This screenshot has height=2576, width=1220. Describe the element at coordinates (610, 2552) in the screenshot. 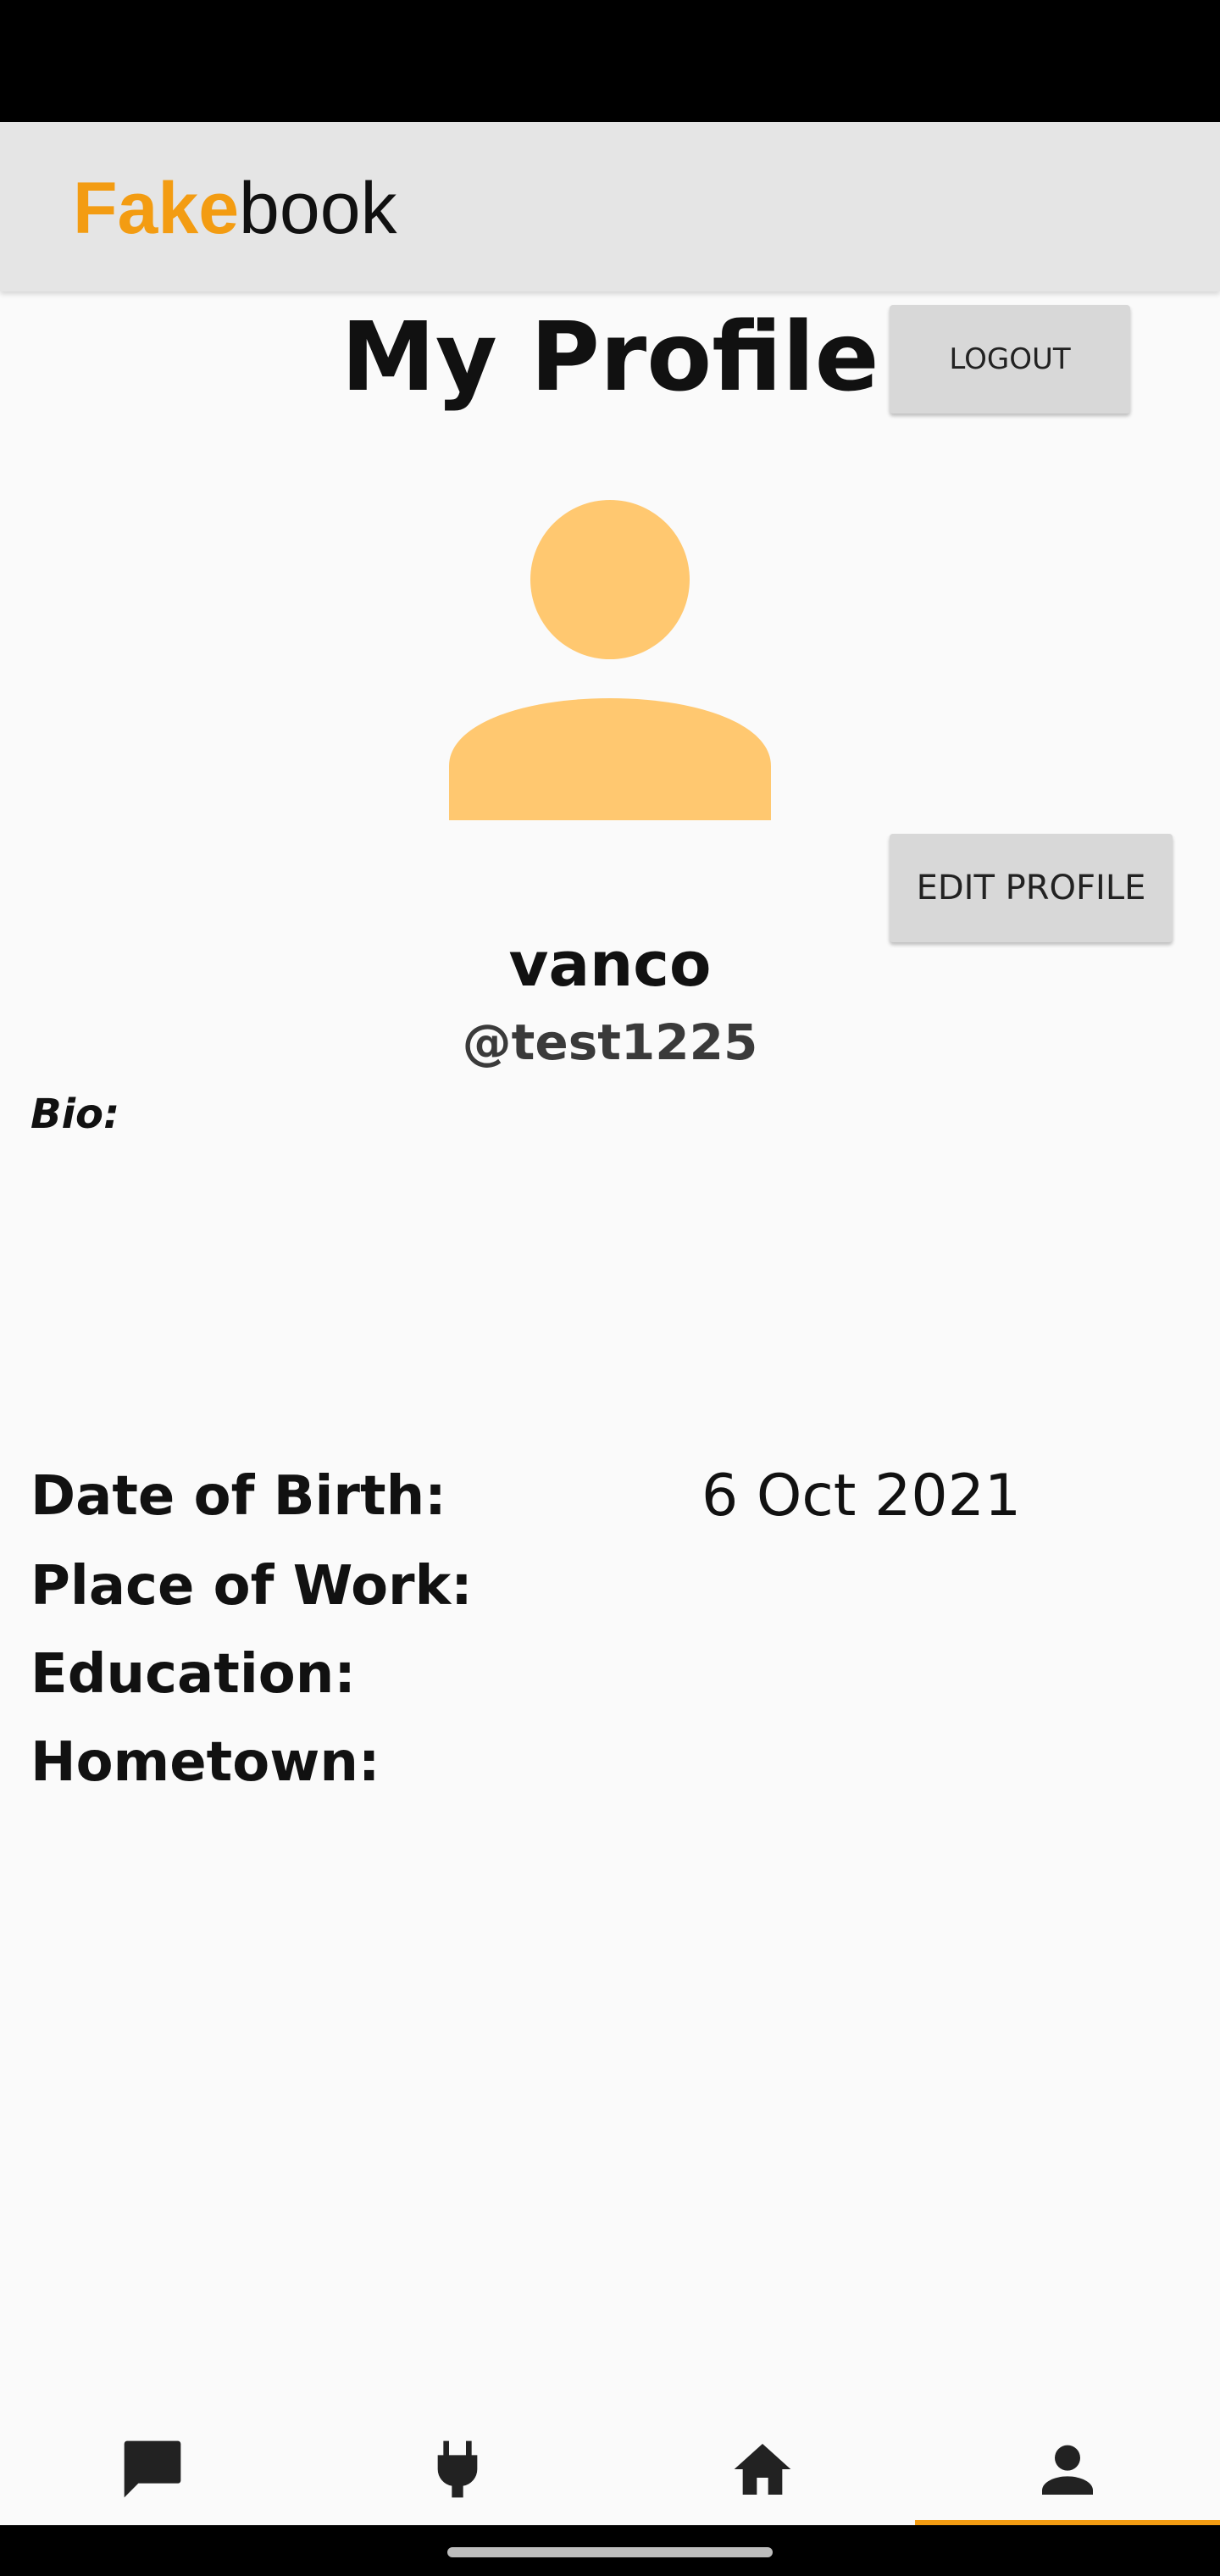

I see `gesture-handle` at that location.